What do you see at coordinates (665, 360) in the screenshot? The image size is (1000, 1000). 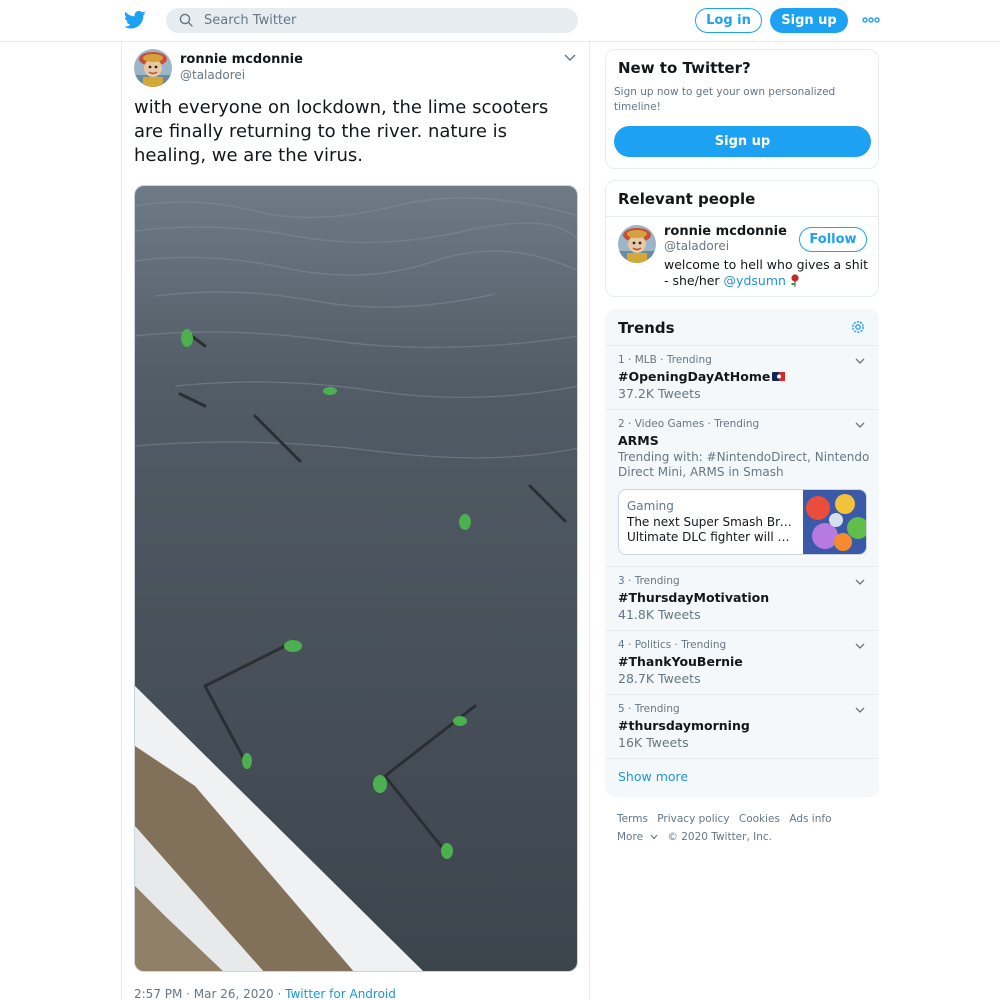 I see `trend-meta: 1 · MLB · Trending` at bounding box center [665, 360].